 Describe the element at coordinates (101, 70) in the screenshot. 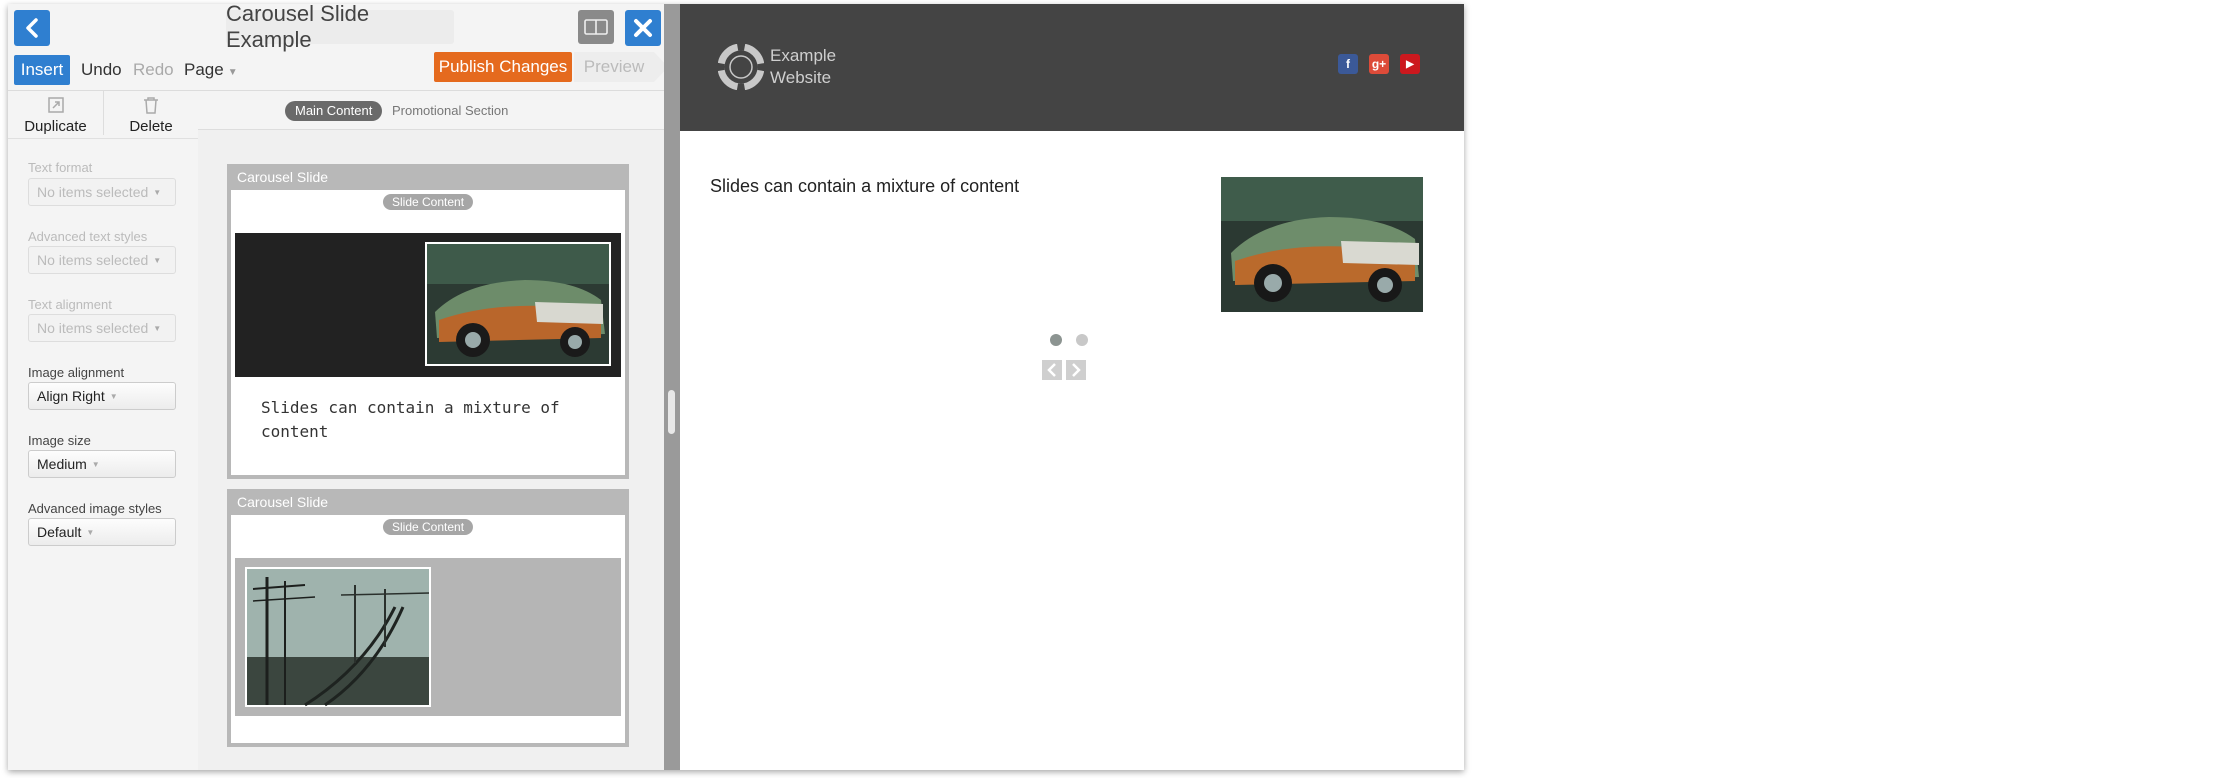

I see `undo-button: Undo` at that location.